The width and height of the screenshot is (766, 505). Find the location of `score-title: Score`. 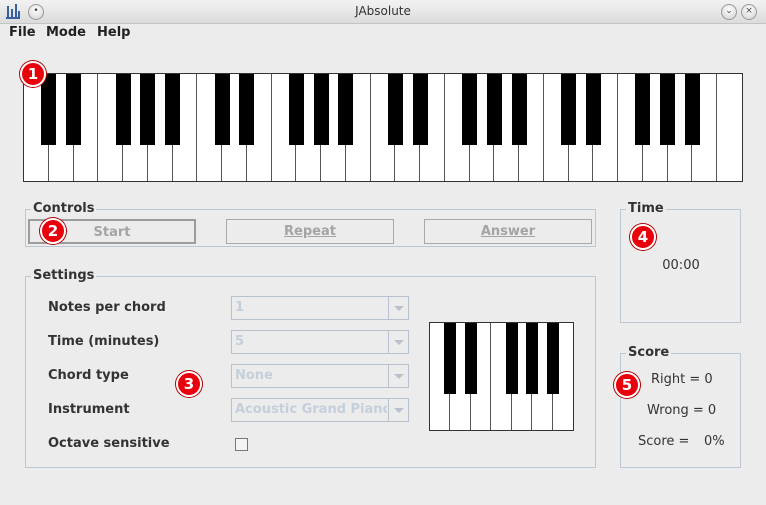

score-title: Score is located at coordinates (649, 352).